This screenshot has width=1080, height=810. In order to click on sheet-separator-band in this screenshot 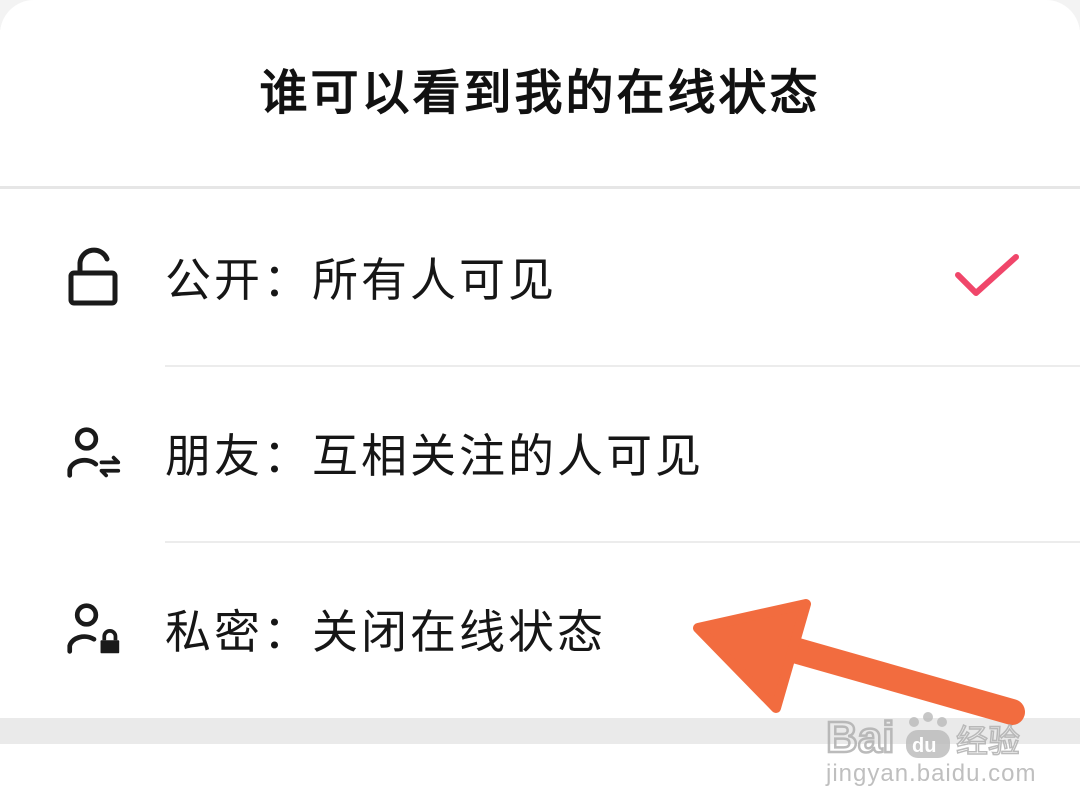, I will do `click(540, 731)`.